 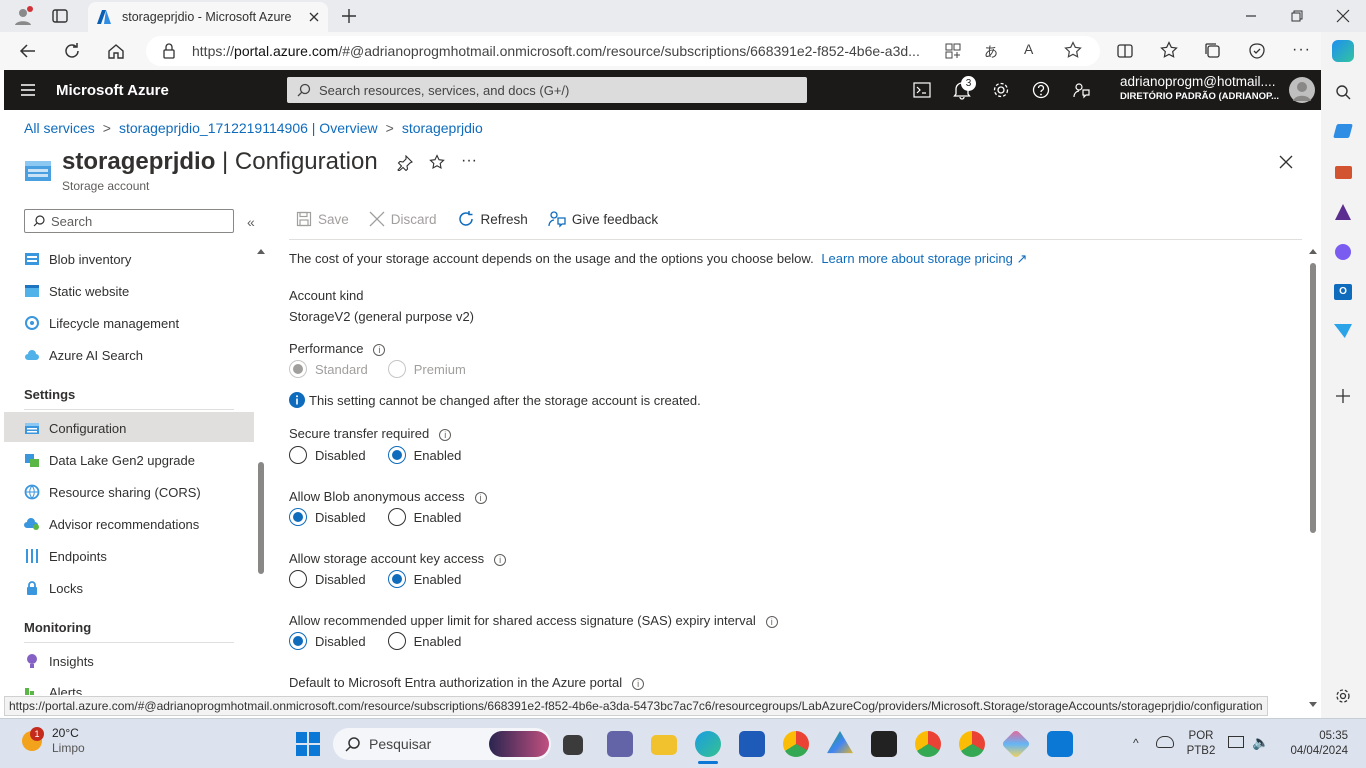 What do you see at coordinates (573, 745) in the screenshot?
I see `task-view-icon` at bounding box center [573, 745].